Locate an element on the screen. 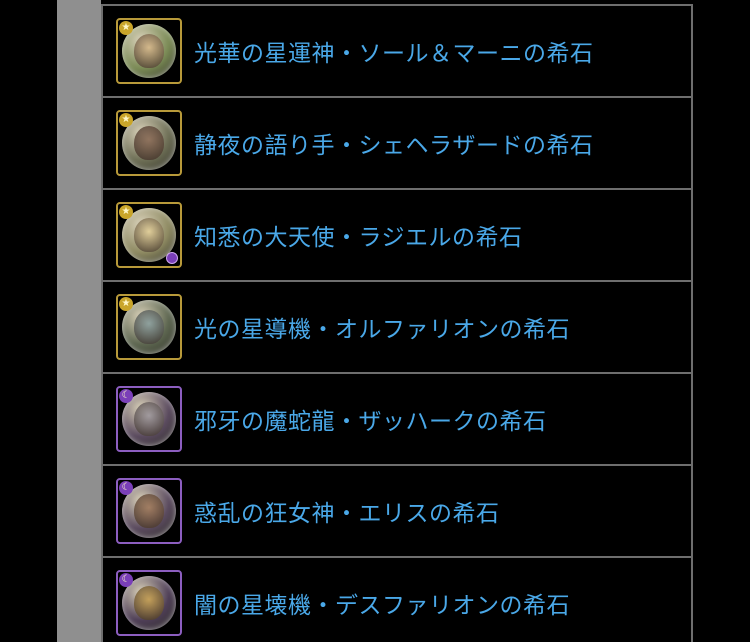 This screenshot has height=642, width=750. left-rail is located at coordinates (79, 321).